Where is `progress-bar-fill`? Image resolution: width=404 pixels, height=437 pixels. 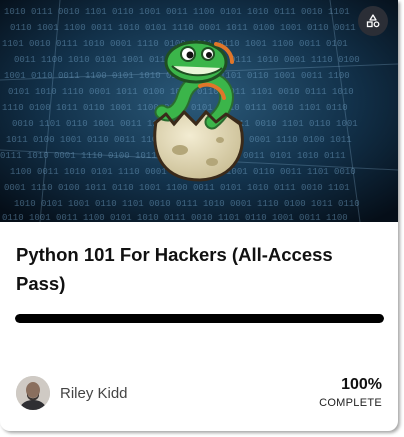 progress-bar-fill is located at coordinates (199, 318).